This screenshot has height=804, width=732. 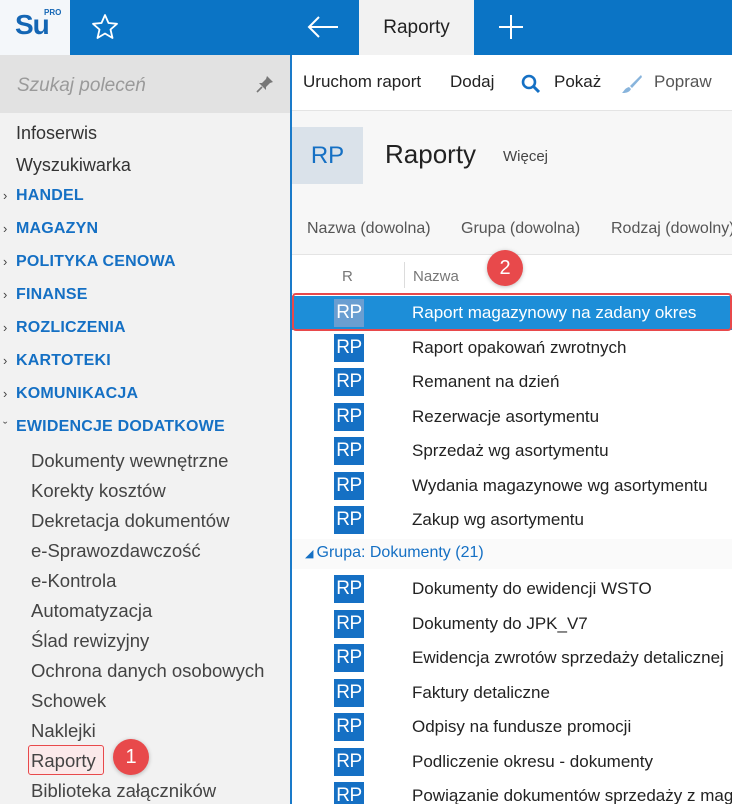 What do you see at coordinates (512, 83) in the screenshot?
I see `toolbar: Uruchom raport Dodaj Pokaż Popraw` at bounding box center [512, 83].